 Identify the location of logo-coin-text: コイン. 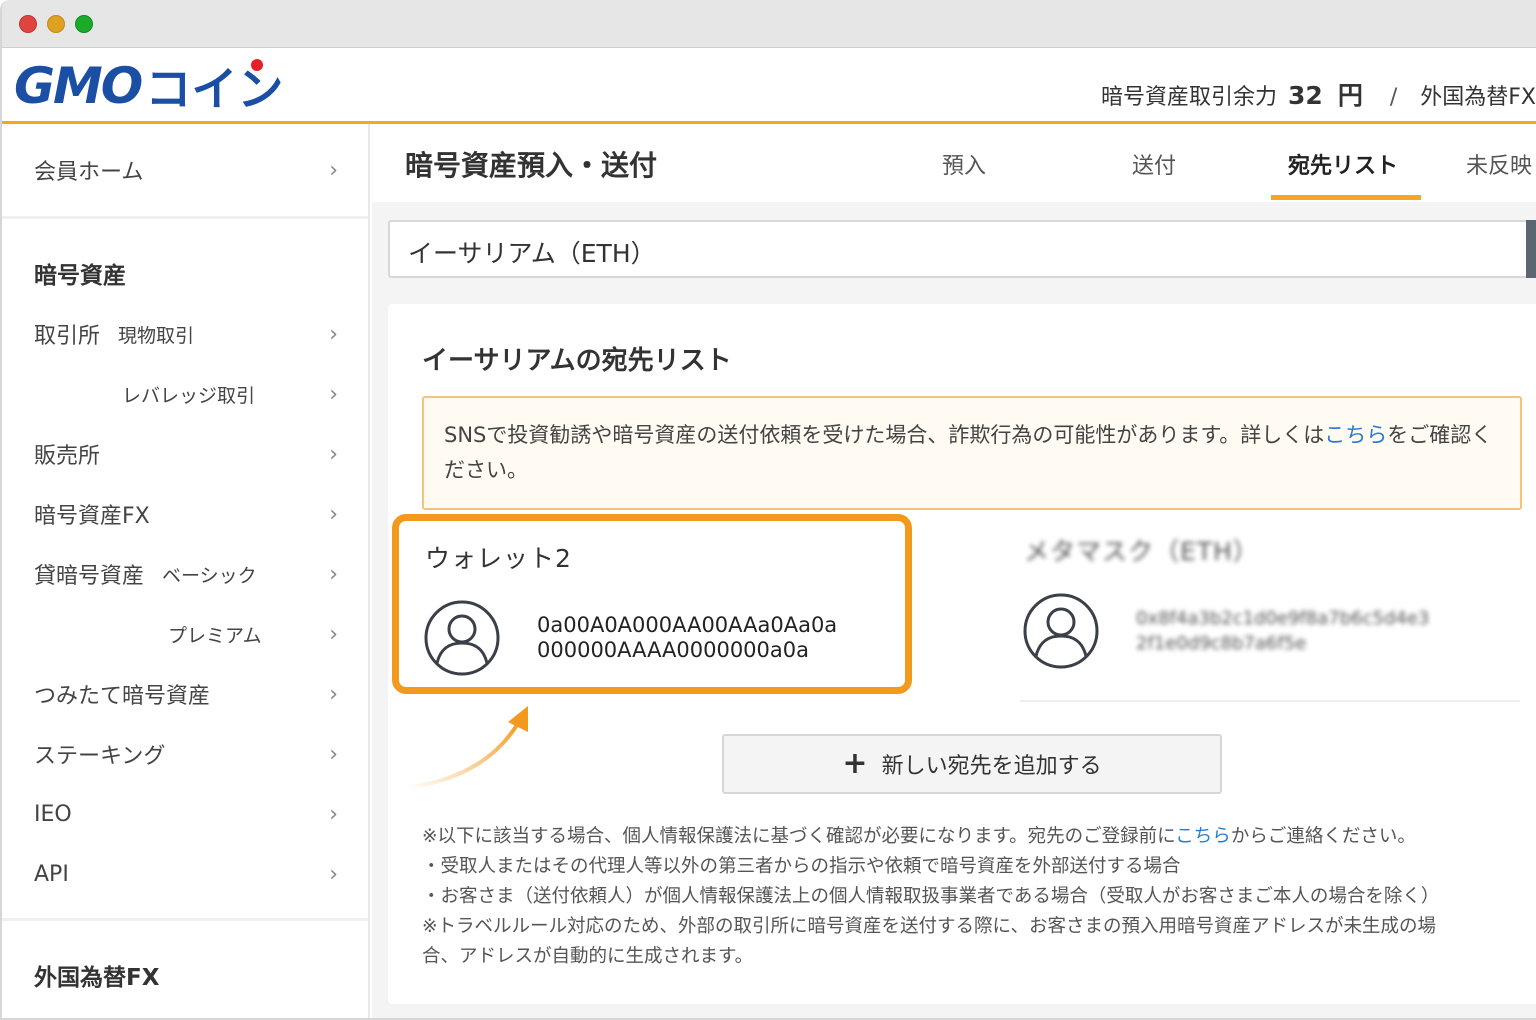
(214, 86).